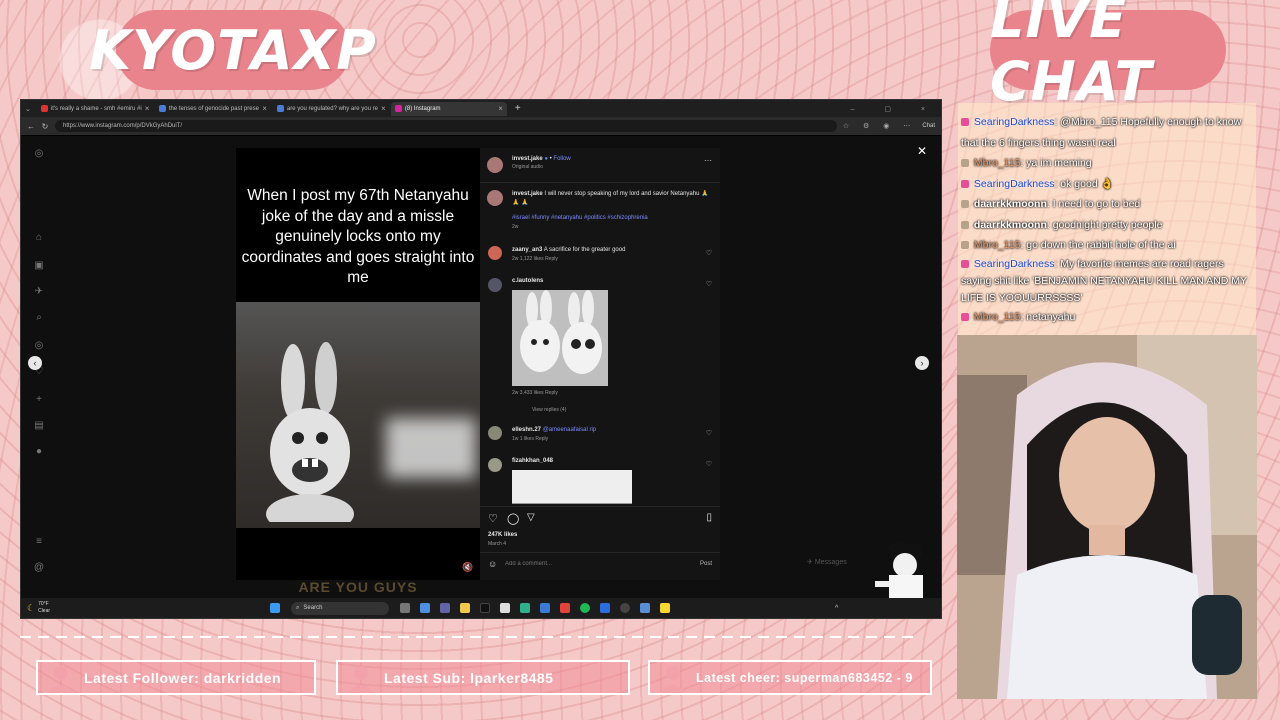 Image resolution: width=1280 pixels, height=720 pixels. I want to click on author-username: invest.jake, so click(527, 159).